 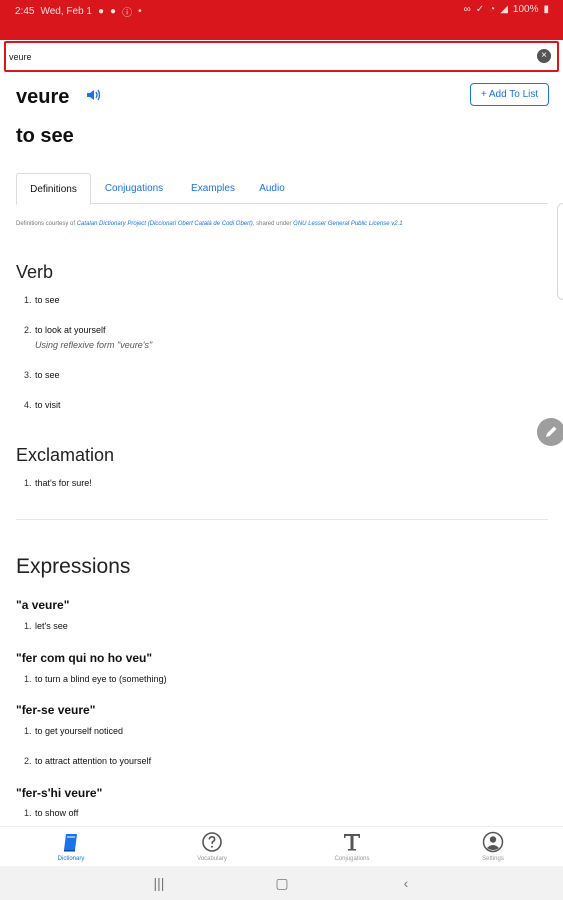 I want to click on credit-license-link: GNU Lesser General Public License v2.1, so click(x=347, y=224).